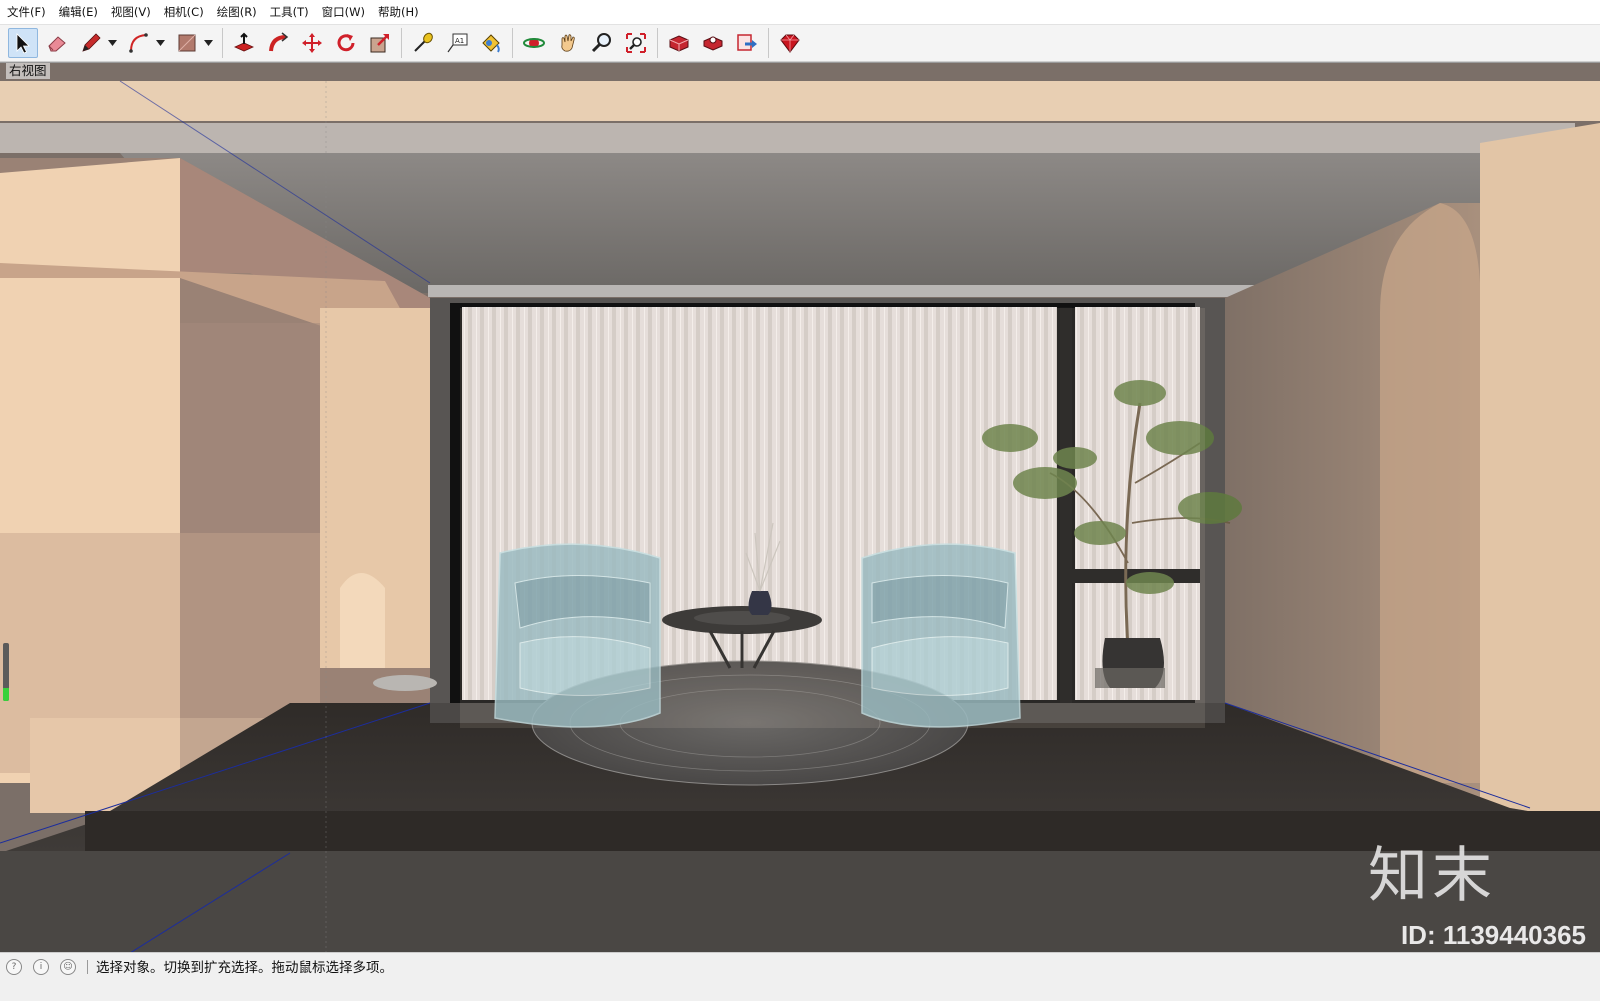  I want to click on extension-warehouse-button, so click(713, 43).